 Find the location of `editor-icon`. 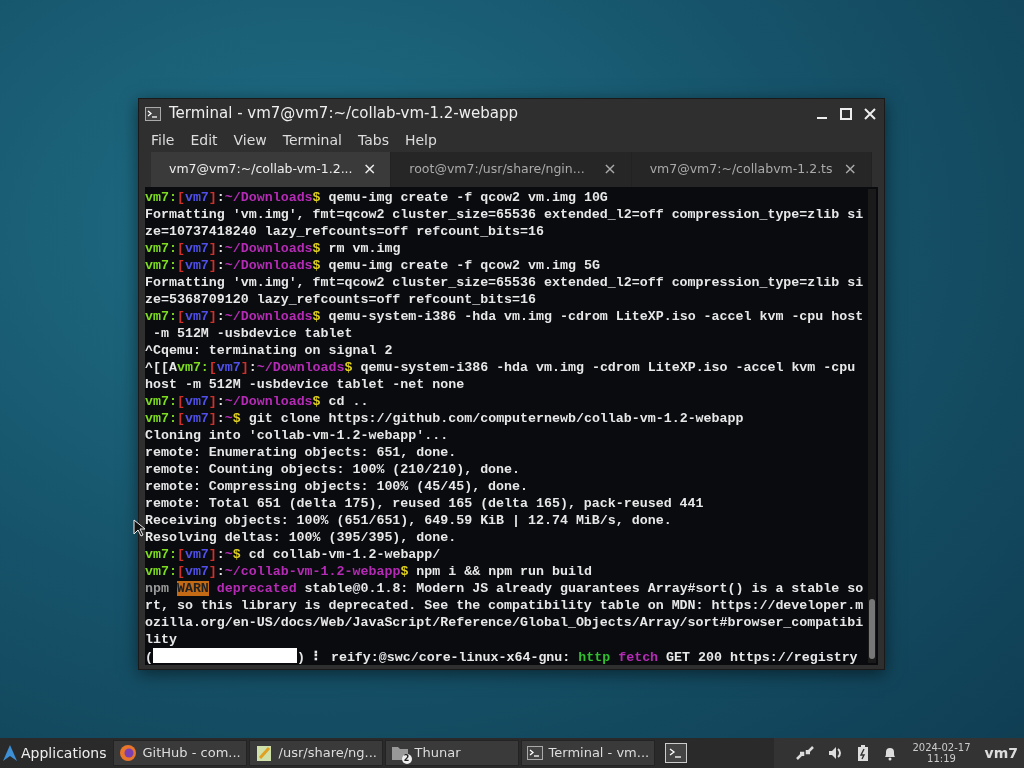

editor-icon is located at coordinates (263, 753).